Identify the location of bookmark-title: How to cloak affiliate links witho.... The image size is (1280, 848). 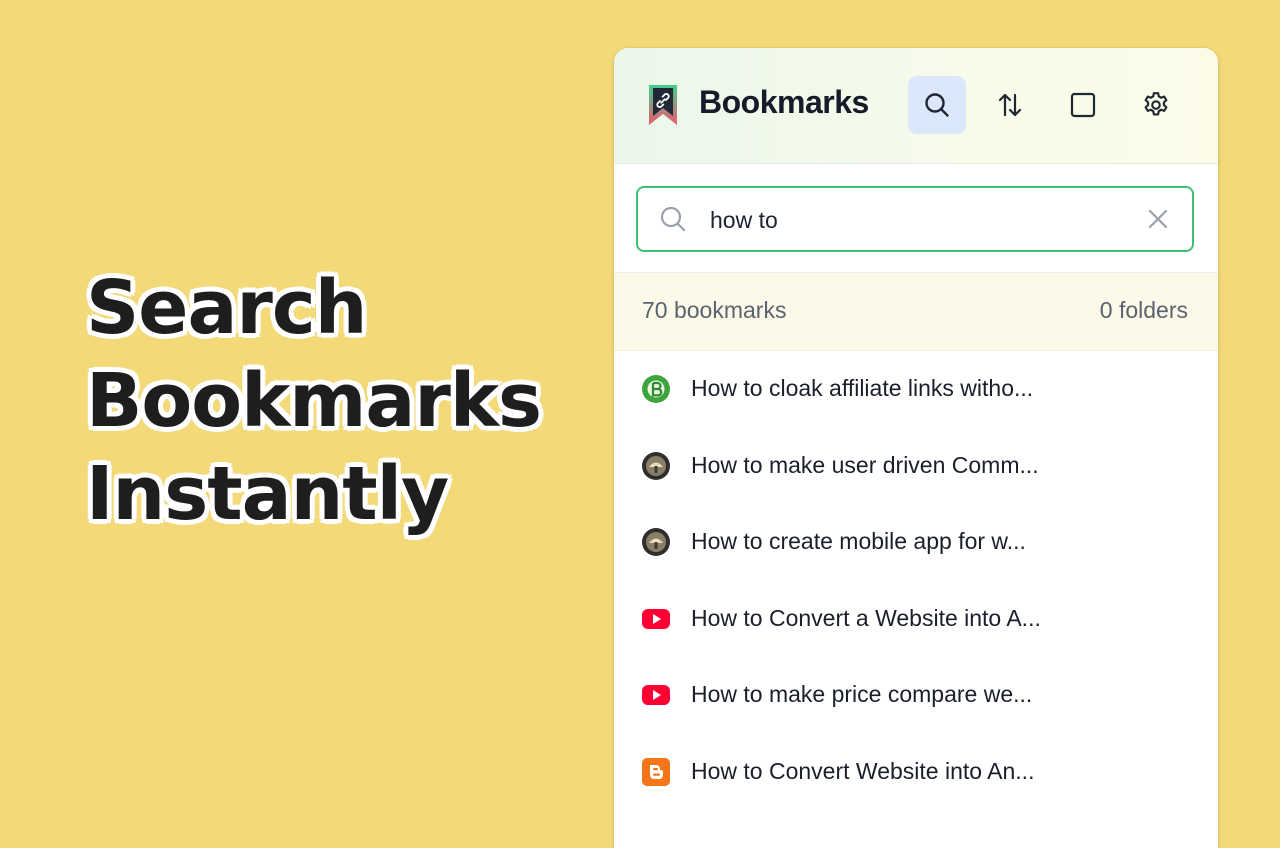
(862, 388).